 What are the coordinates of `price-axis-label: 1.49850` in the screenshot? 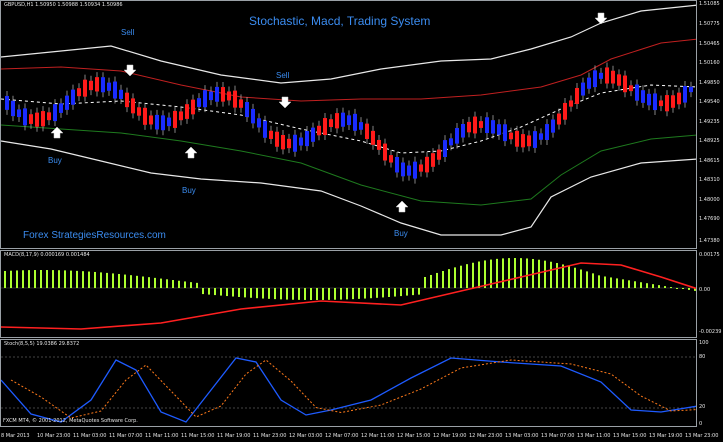 It's located at (709, 83).